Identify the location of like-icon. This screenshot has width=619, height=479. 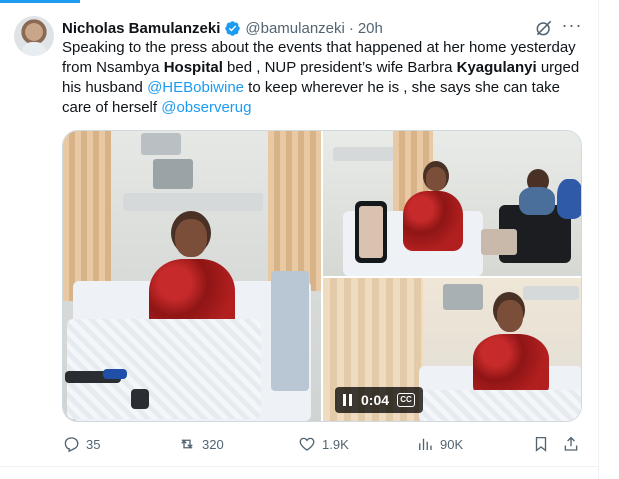
(307, 444).